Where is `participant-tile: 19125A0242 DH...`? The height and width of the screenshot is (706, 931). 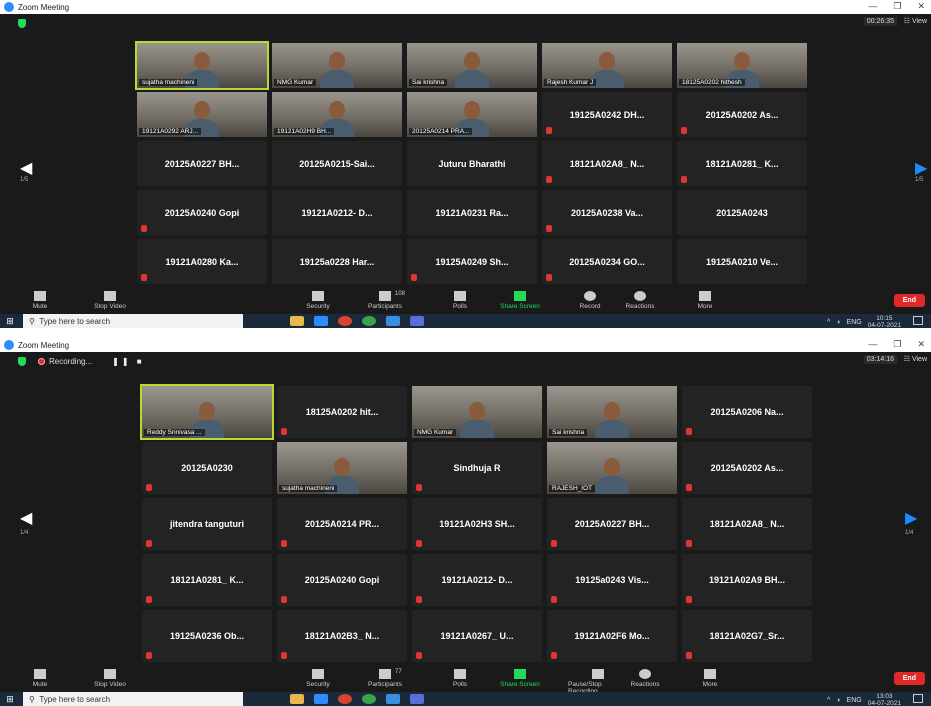
participant-tile: 19125A0242 DH... is located at coordinates (607, 114).